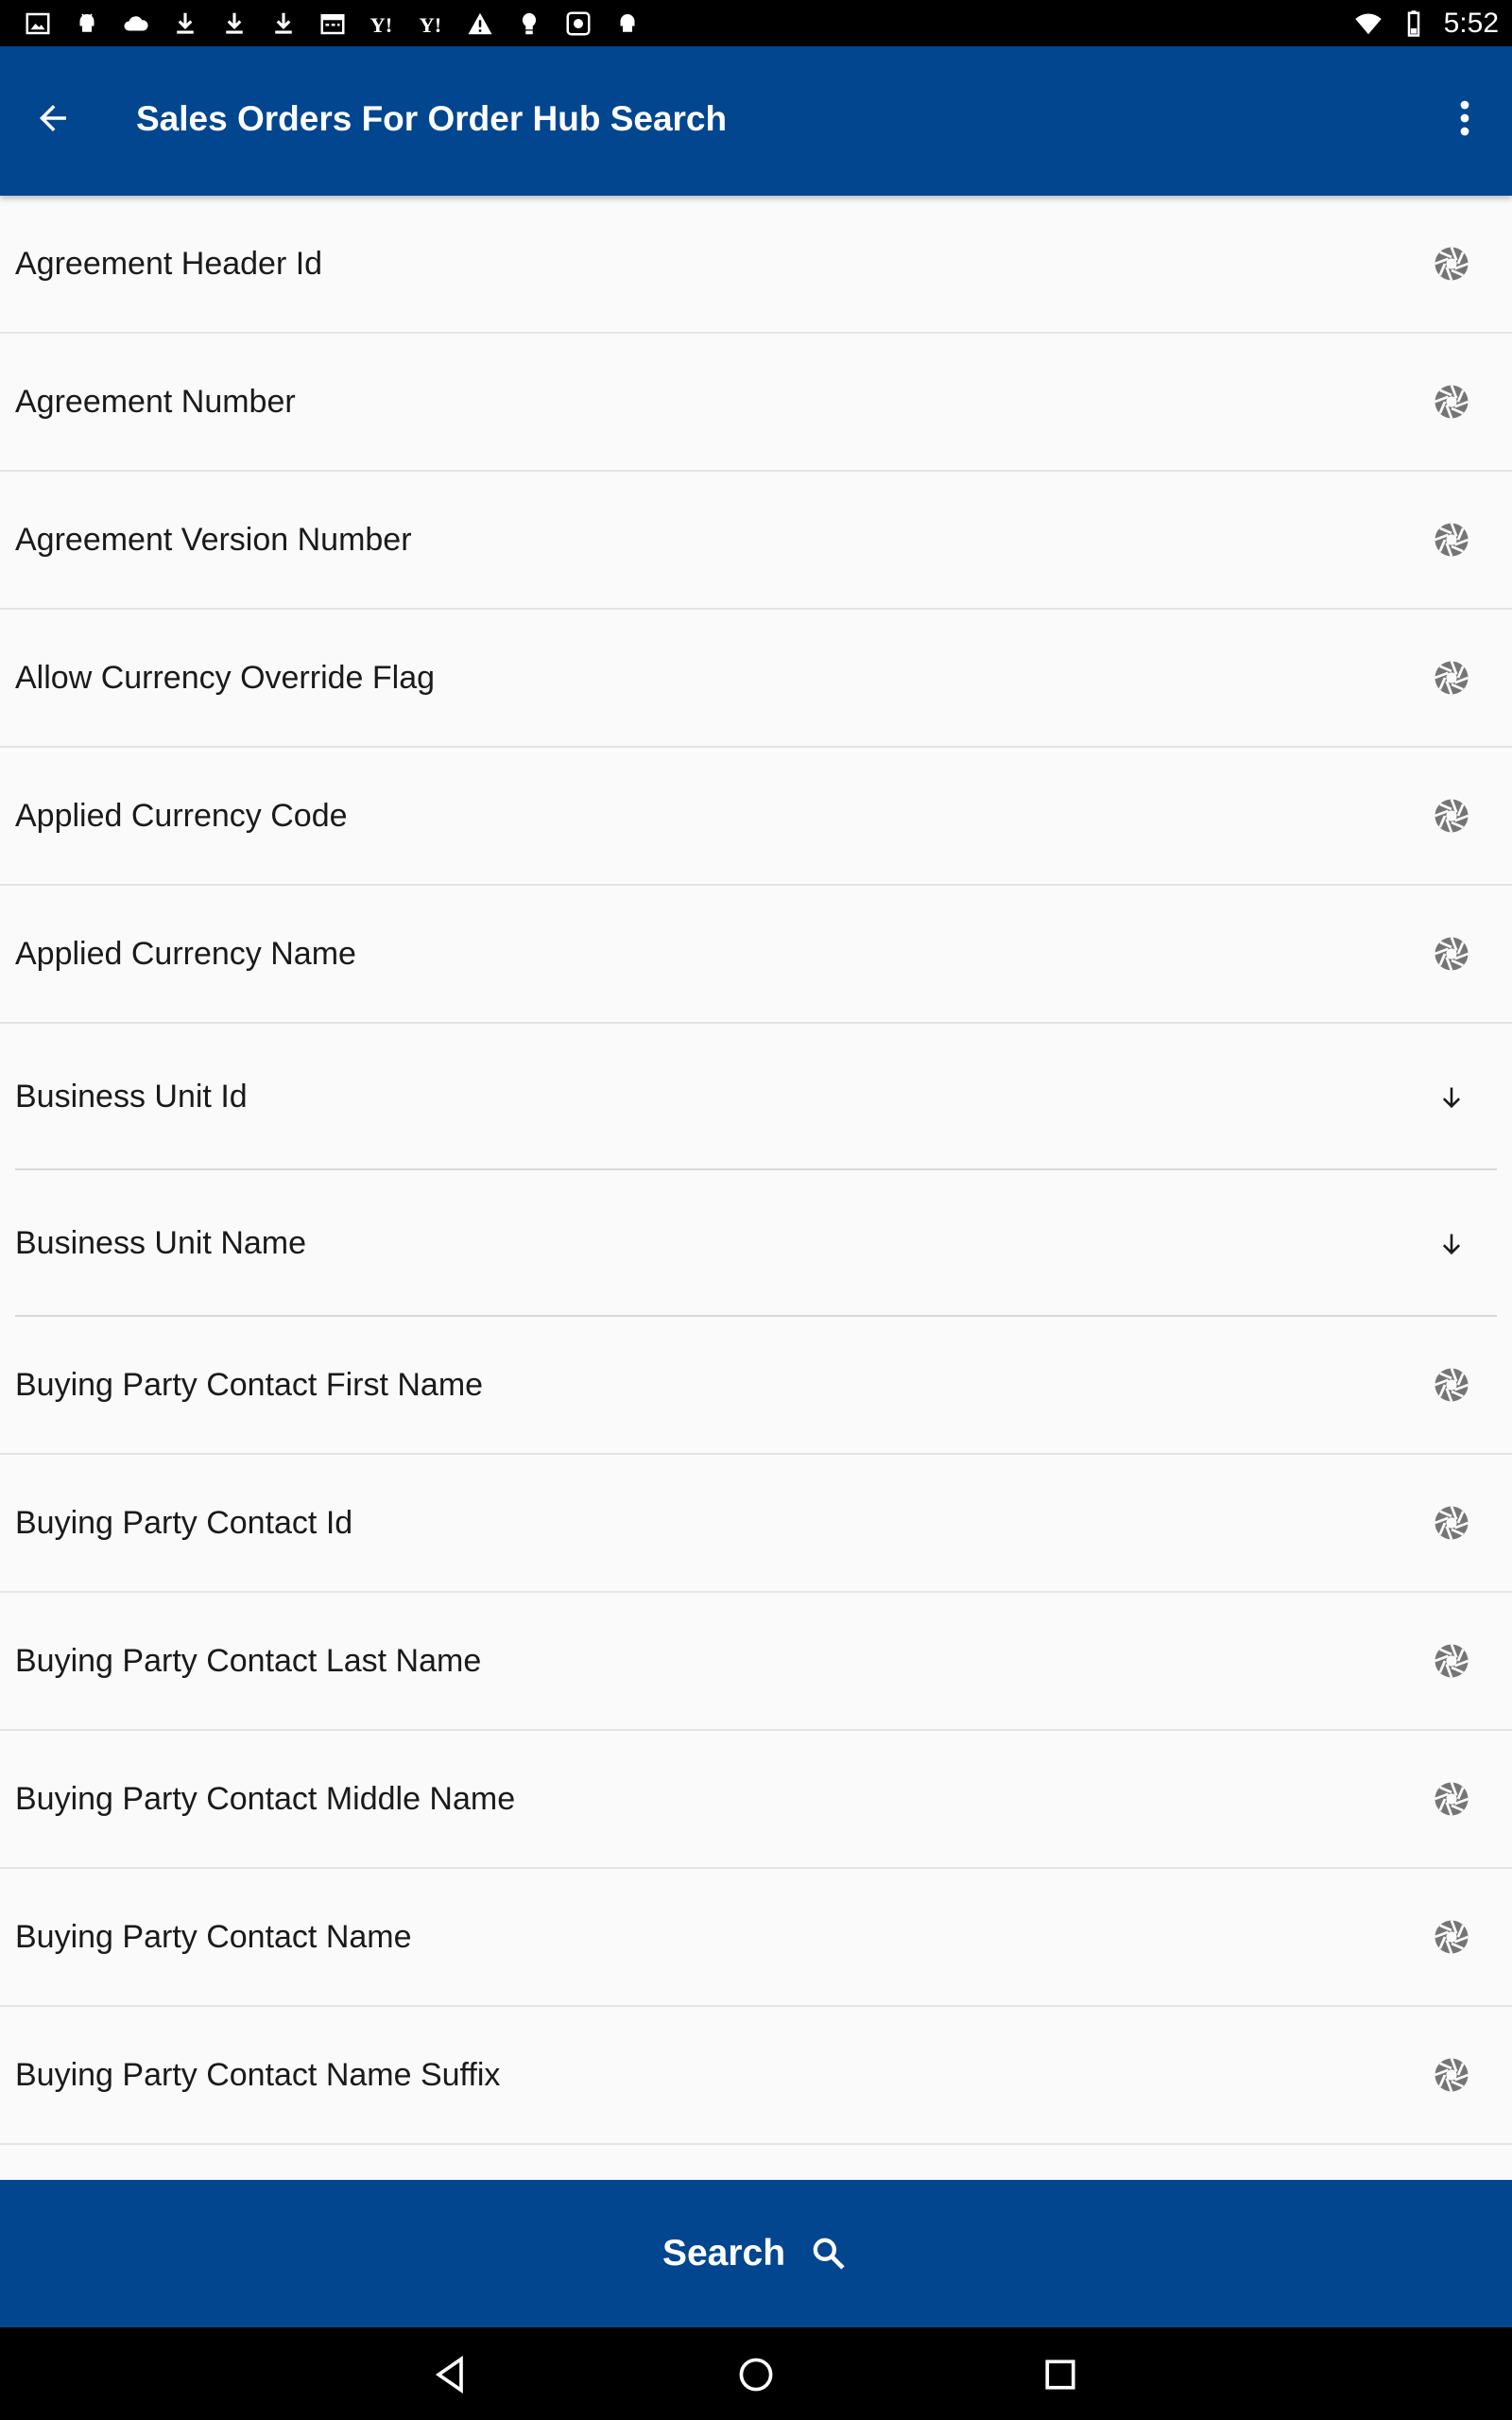 The width and height of the screenshot is (1512, 2420). Describe the element at coordinates (724, 2253) in the screenshot. I see `search-button-label: Search` at that location.